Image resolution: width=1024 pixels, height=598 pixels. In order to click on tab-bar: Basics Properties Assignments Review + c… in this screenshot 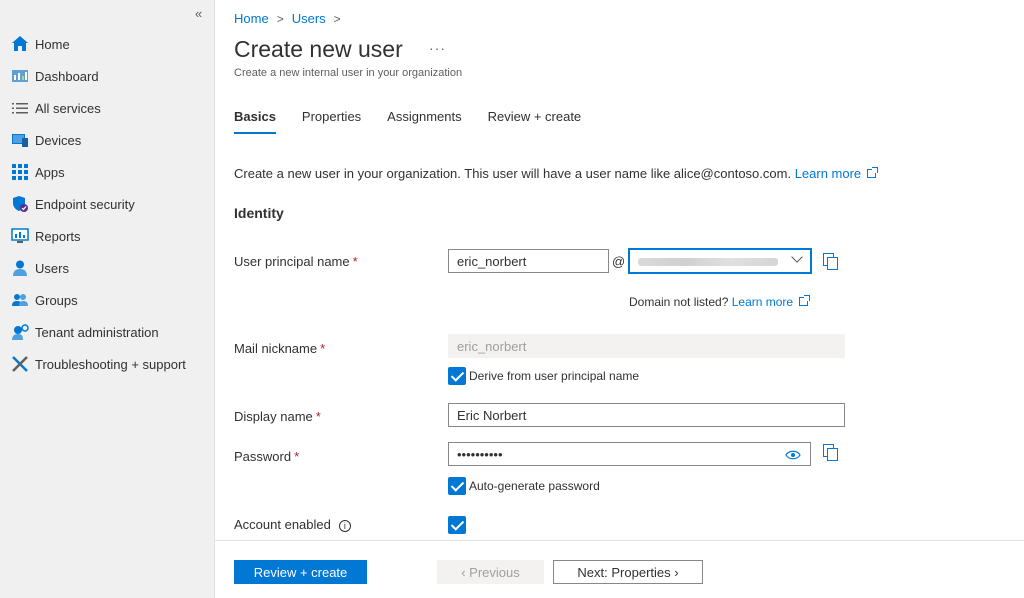, I will do `click(420, 121)`.